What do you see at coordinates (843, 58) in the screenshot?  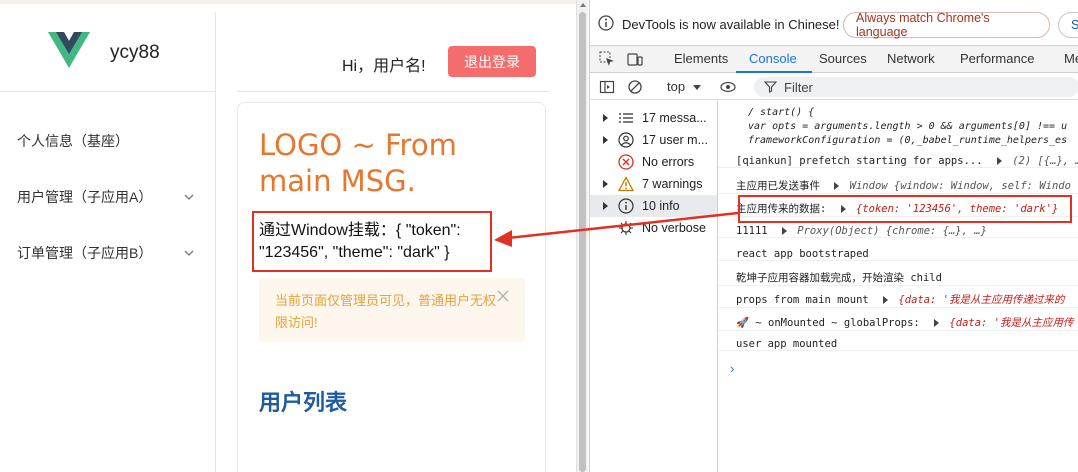 I see `tab-sources: Sources` at bounding box center [843, 58].